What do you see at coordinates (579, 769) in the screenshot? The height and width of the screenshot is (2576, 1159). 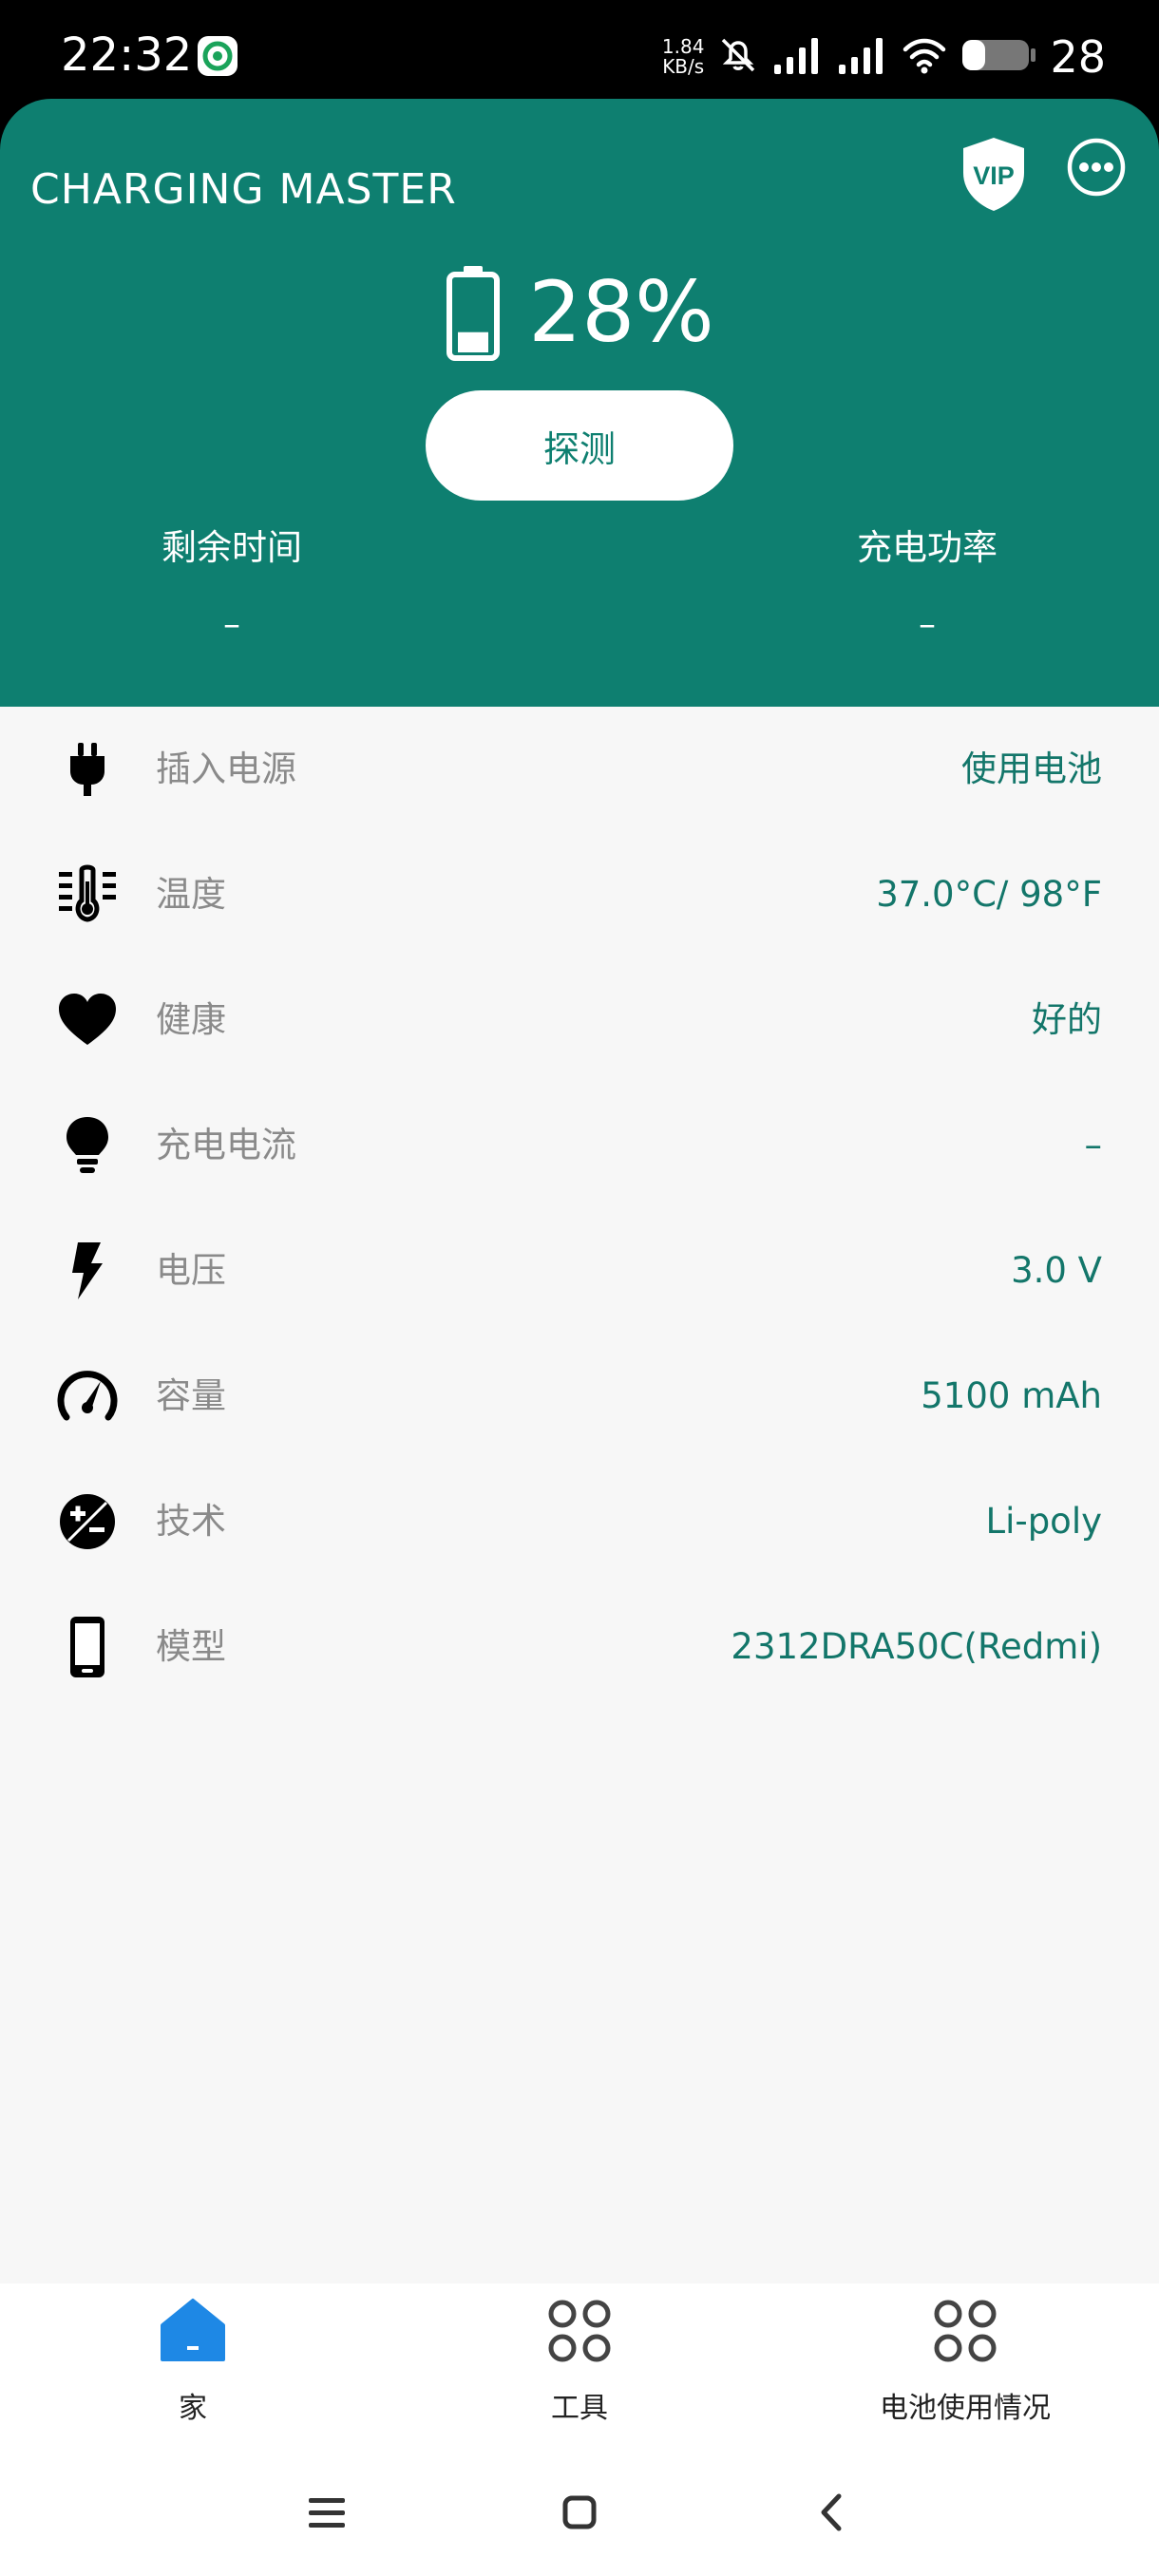 I see `list-item: 插入电源 使用电池` at bounding box center [579, 769].